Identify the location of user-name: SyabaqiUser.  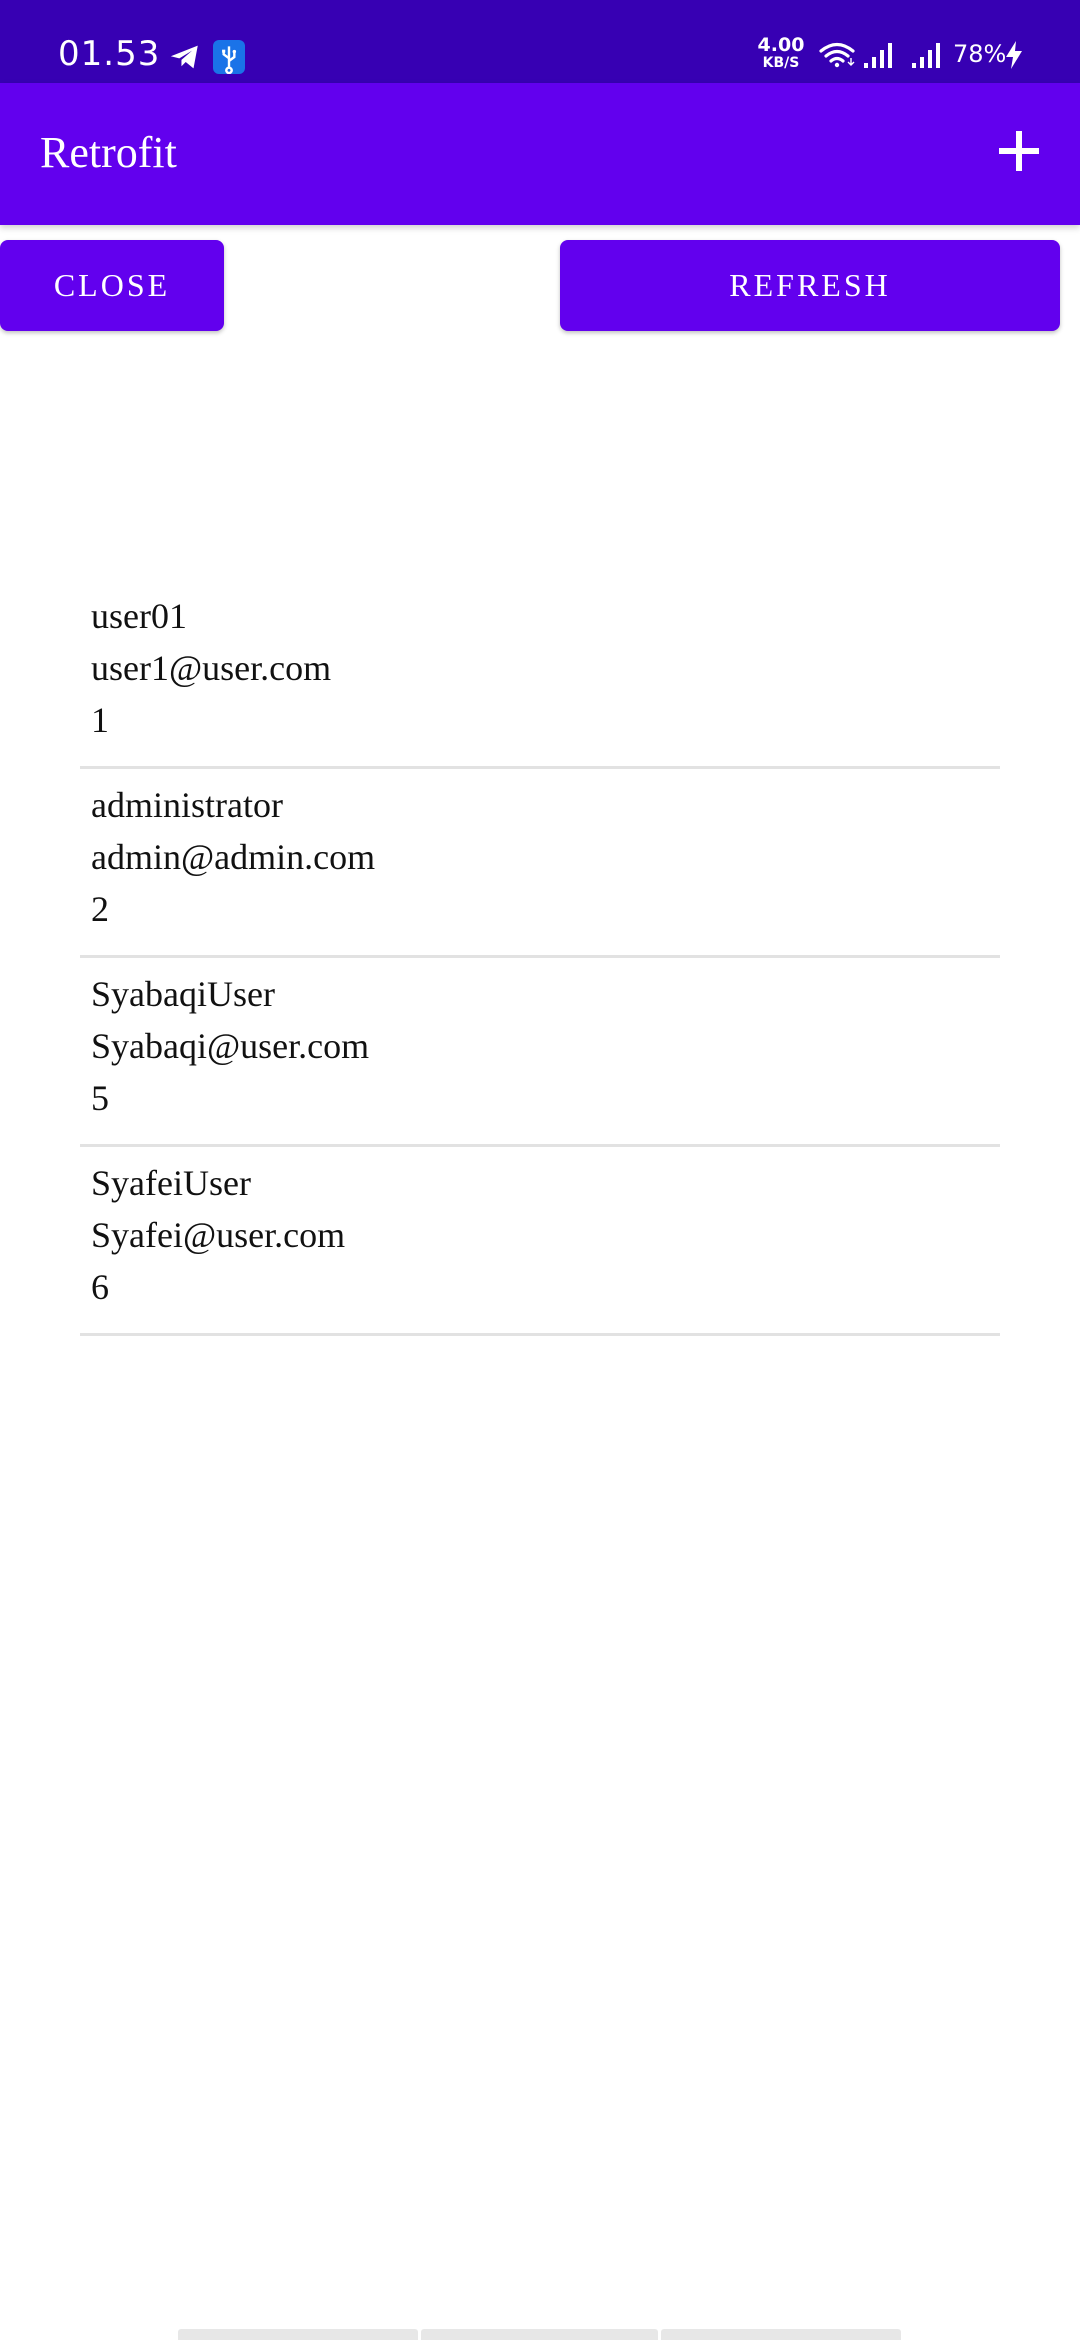
(183, 994).